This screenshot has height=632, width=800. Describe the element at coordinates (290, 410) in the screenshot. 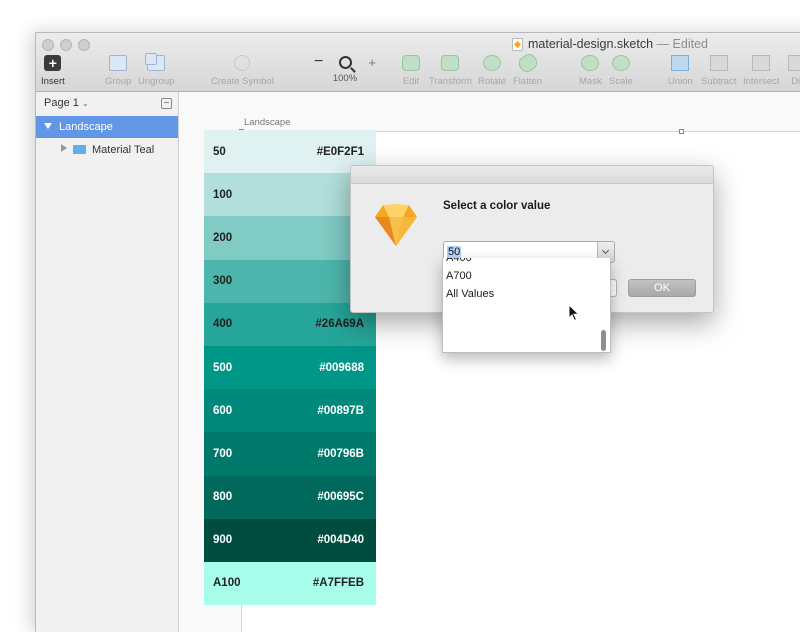

I see `color-swatch-row: 600 #00897B` at that location.